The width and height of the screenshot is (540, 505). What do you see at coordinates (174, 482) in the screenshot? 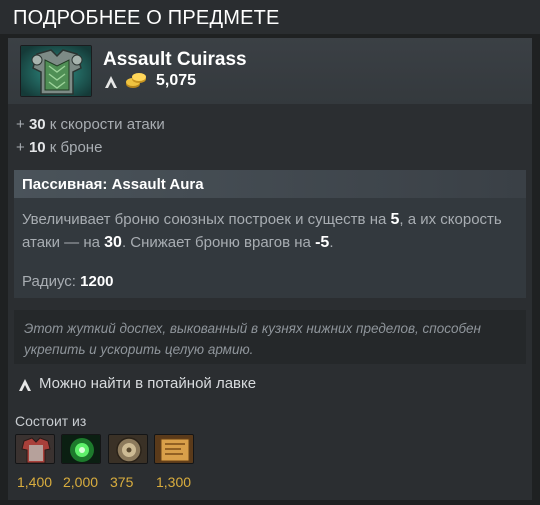
I see `component-price: 1,300` at bounding box center [174, 482].